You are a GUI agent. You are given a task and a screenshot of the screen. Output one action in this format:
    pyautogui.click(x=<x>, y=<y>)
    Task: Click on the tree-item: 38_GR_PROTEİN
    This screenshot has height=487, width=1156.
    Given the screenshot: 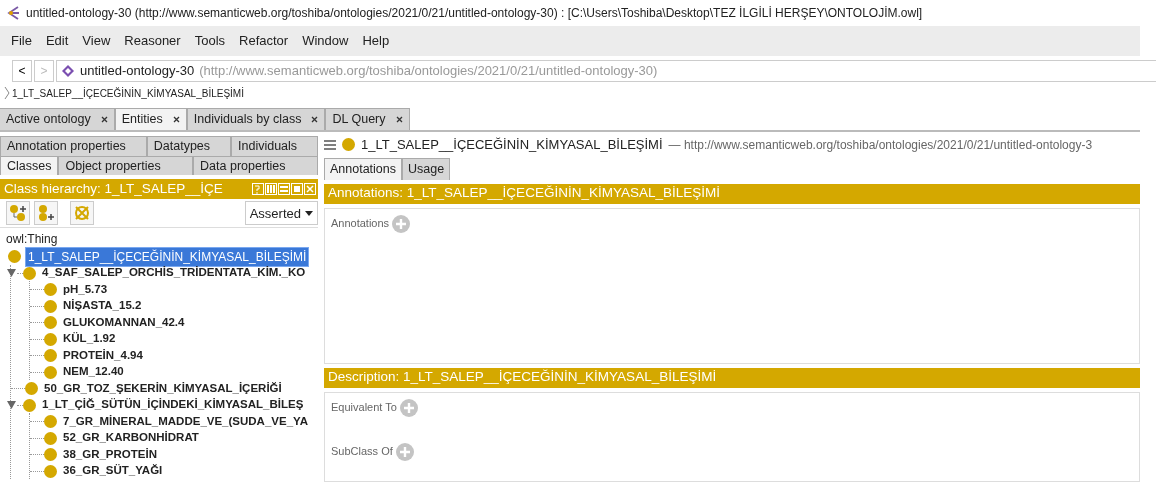 What is the action you would take?
    pyautogui.click(x=110, y=454)
    